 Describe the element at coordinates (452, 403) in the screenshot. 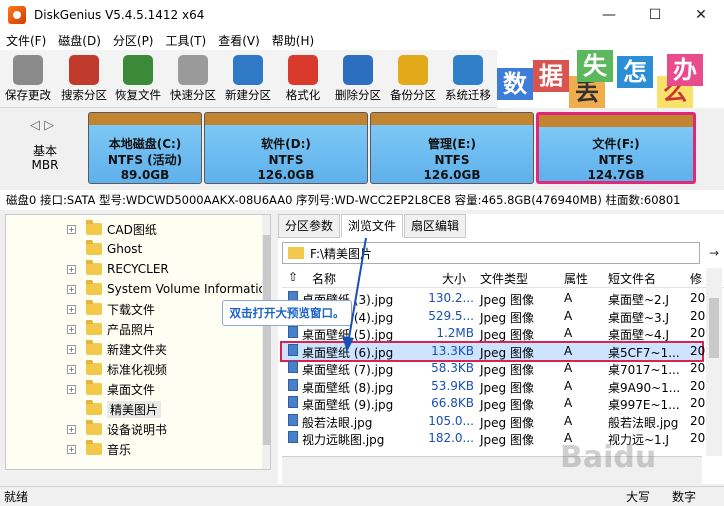

I see `file-size: 66.8KB` at that location.